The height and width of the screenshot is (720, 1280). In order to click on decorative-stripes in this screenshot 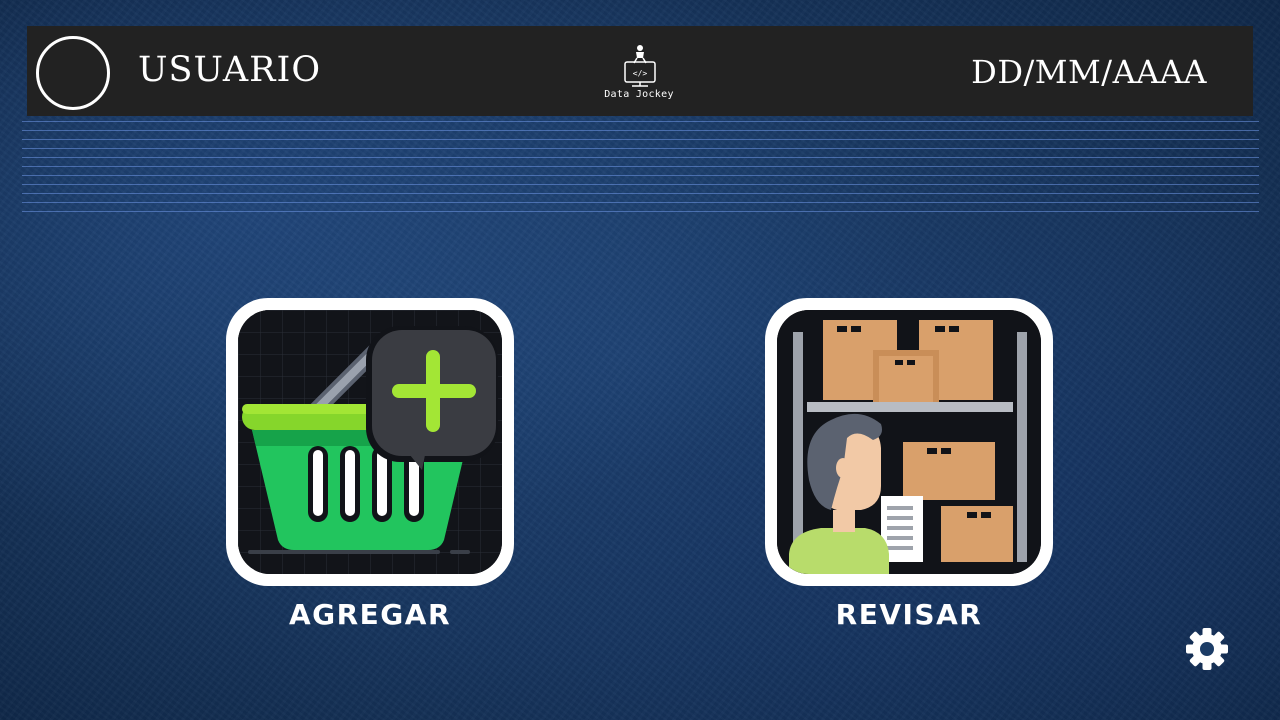, I will do `click(640, 167)`.